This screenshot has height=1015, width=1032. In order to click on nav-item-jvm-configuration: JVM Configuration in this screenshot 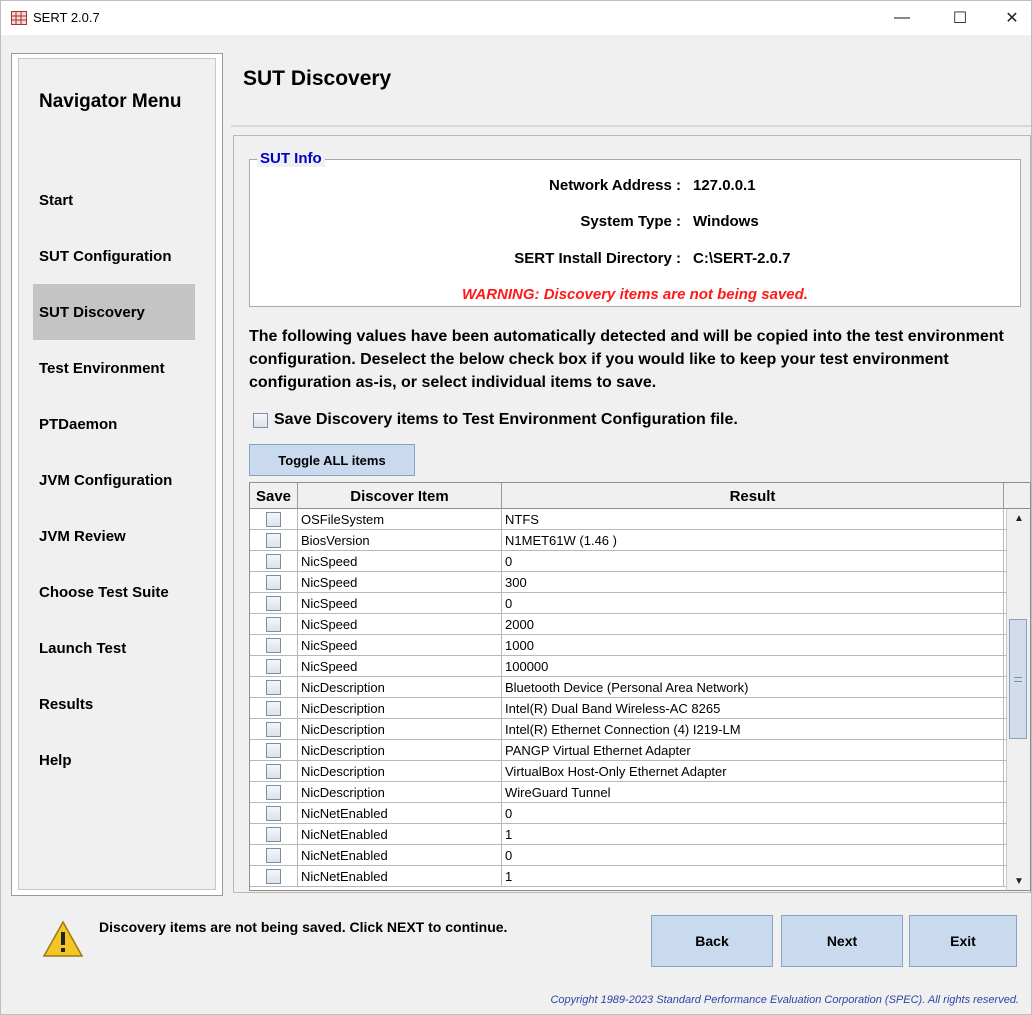, I will do `click(114, 480)`.